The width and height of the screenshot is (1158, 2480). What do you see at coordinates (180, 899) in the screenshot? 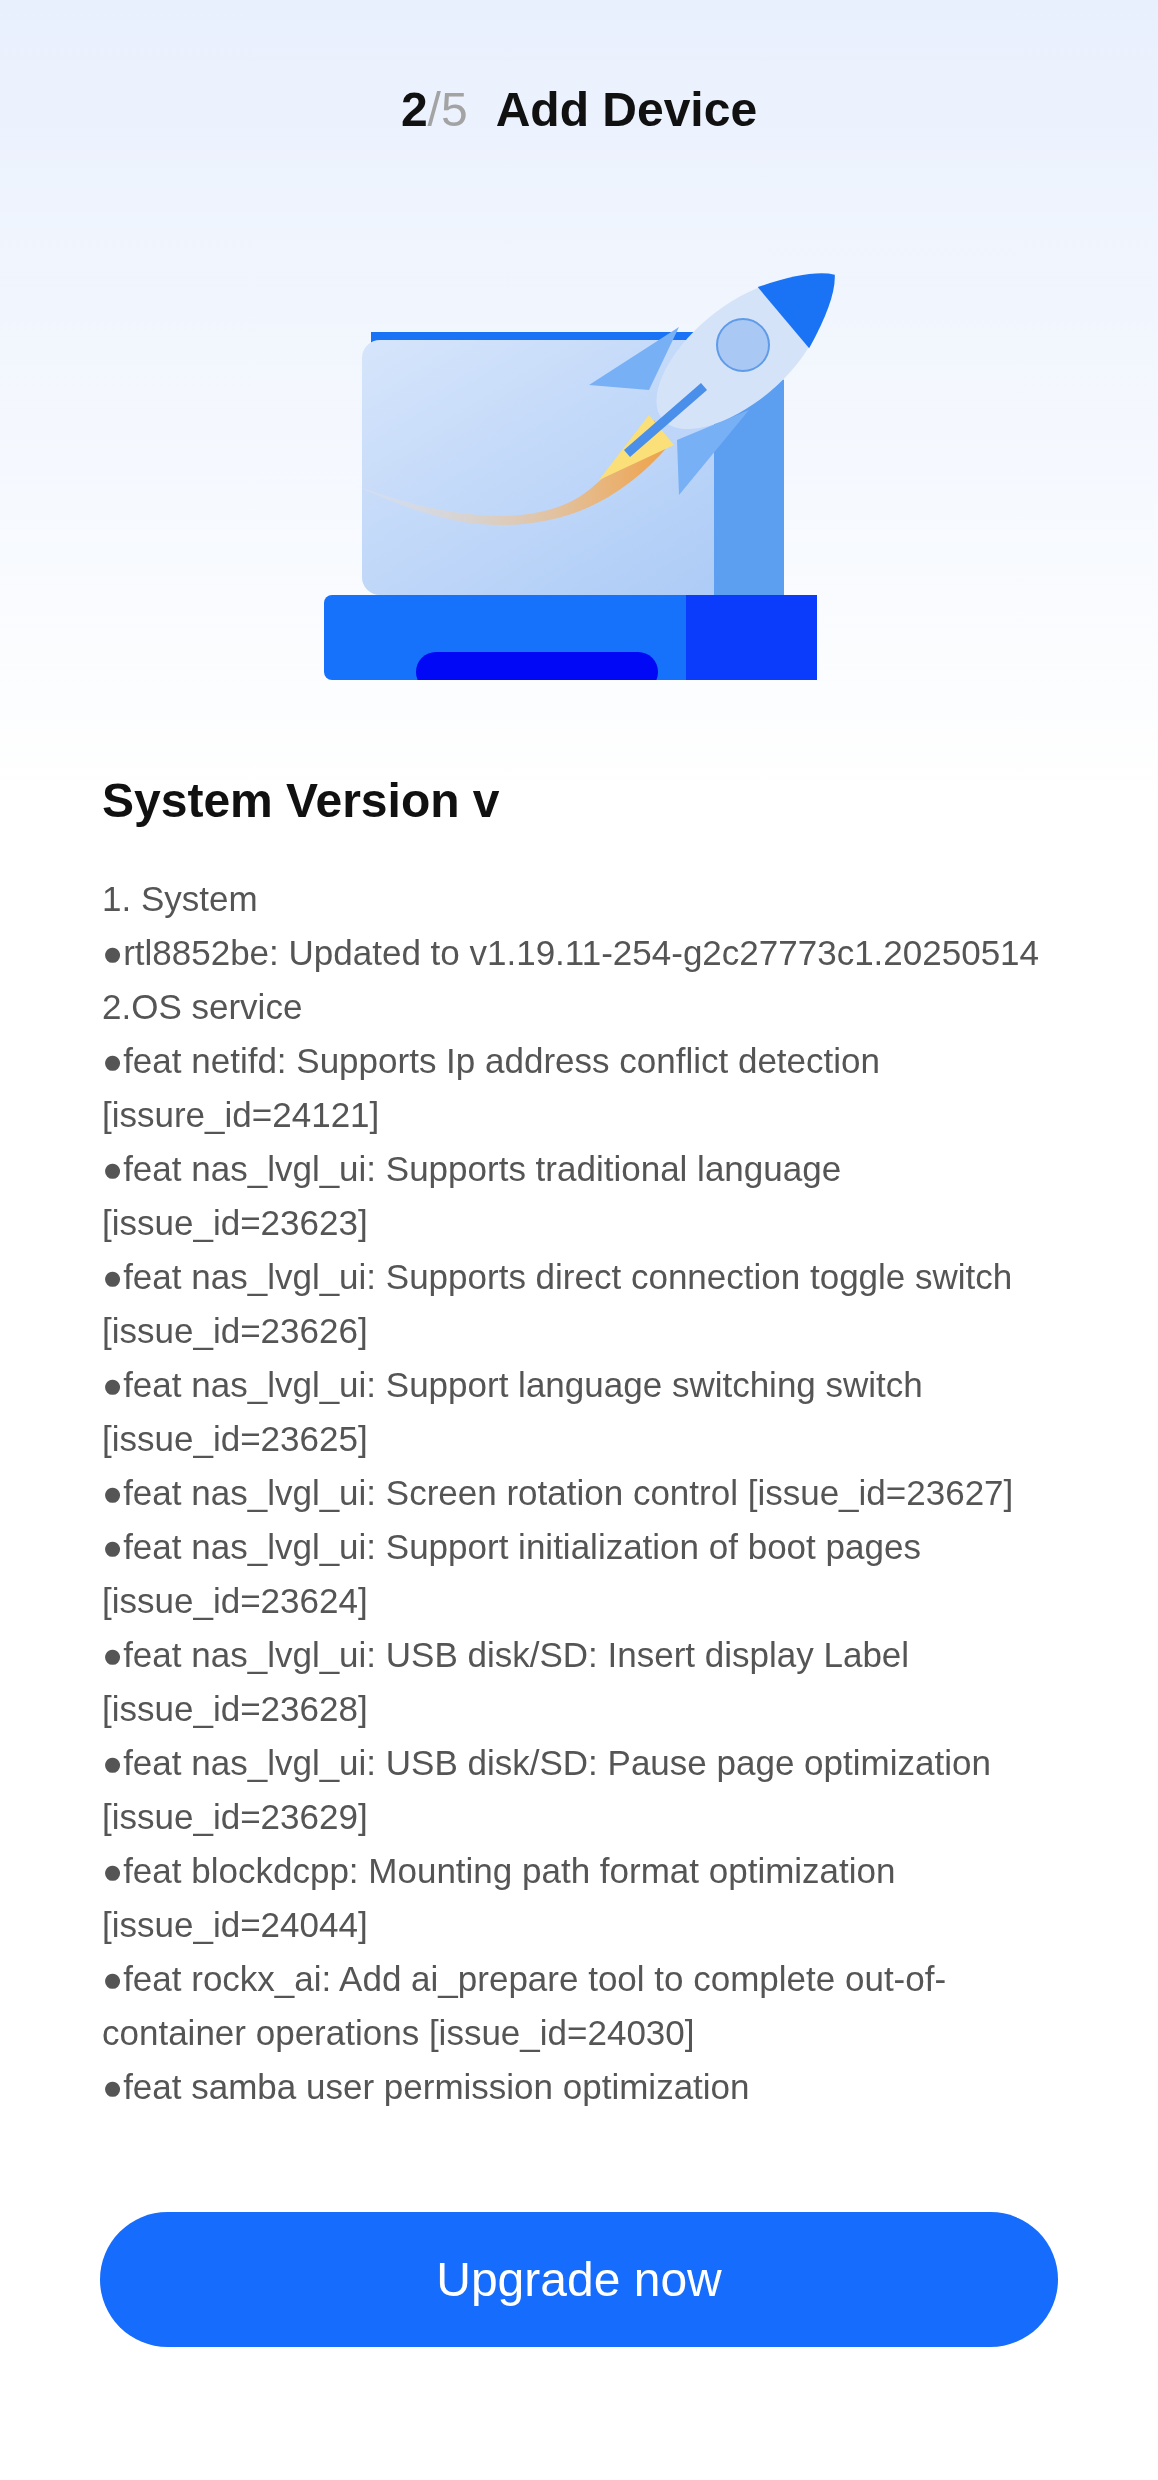
I see `release-note: 1. System` at bounding box center [180, 899].